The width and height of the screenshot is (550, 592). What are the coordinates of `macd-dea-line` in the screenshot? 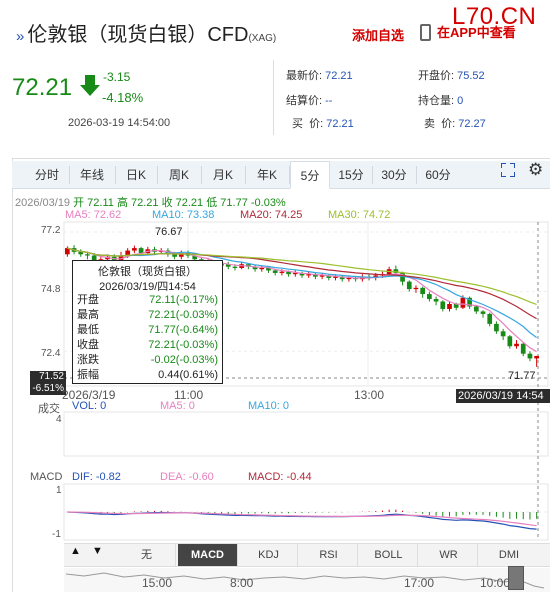 It's located at (302, 519).